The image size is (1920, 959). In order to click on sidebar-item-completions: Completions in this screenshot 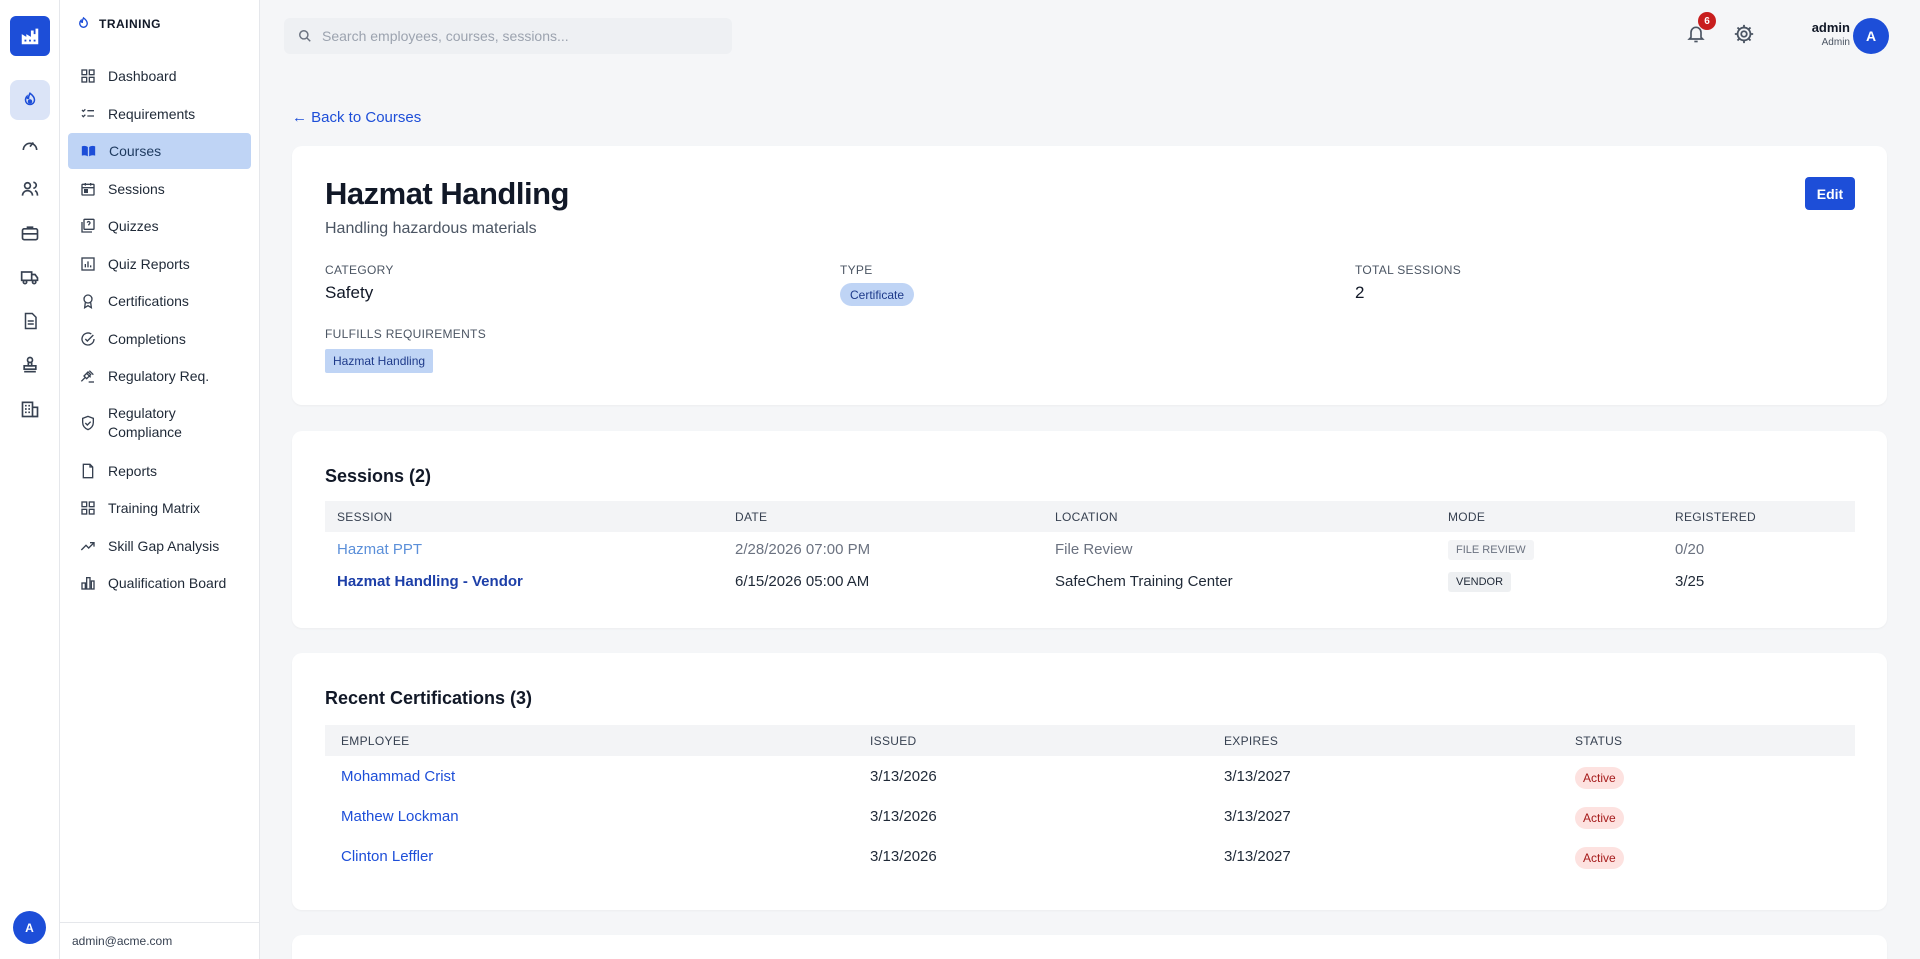, I will do `click(159, 339)`.